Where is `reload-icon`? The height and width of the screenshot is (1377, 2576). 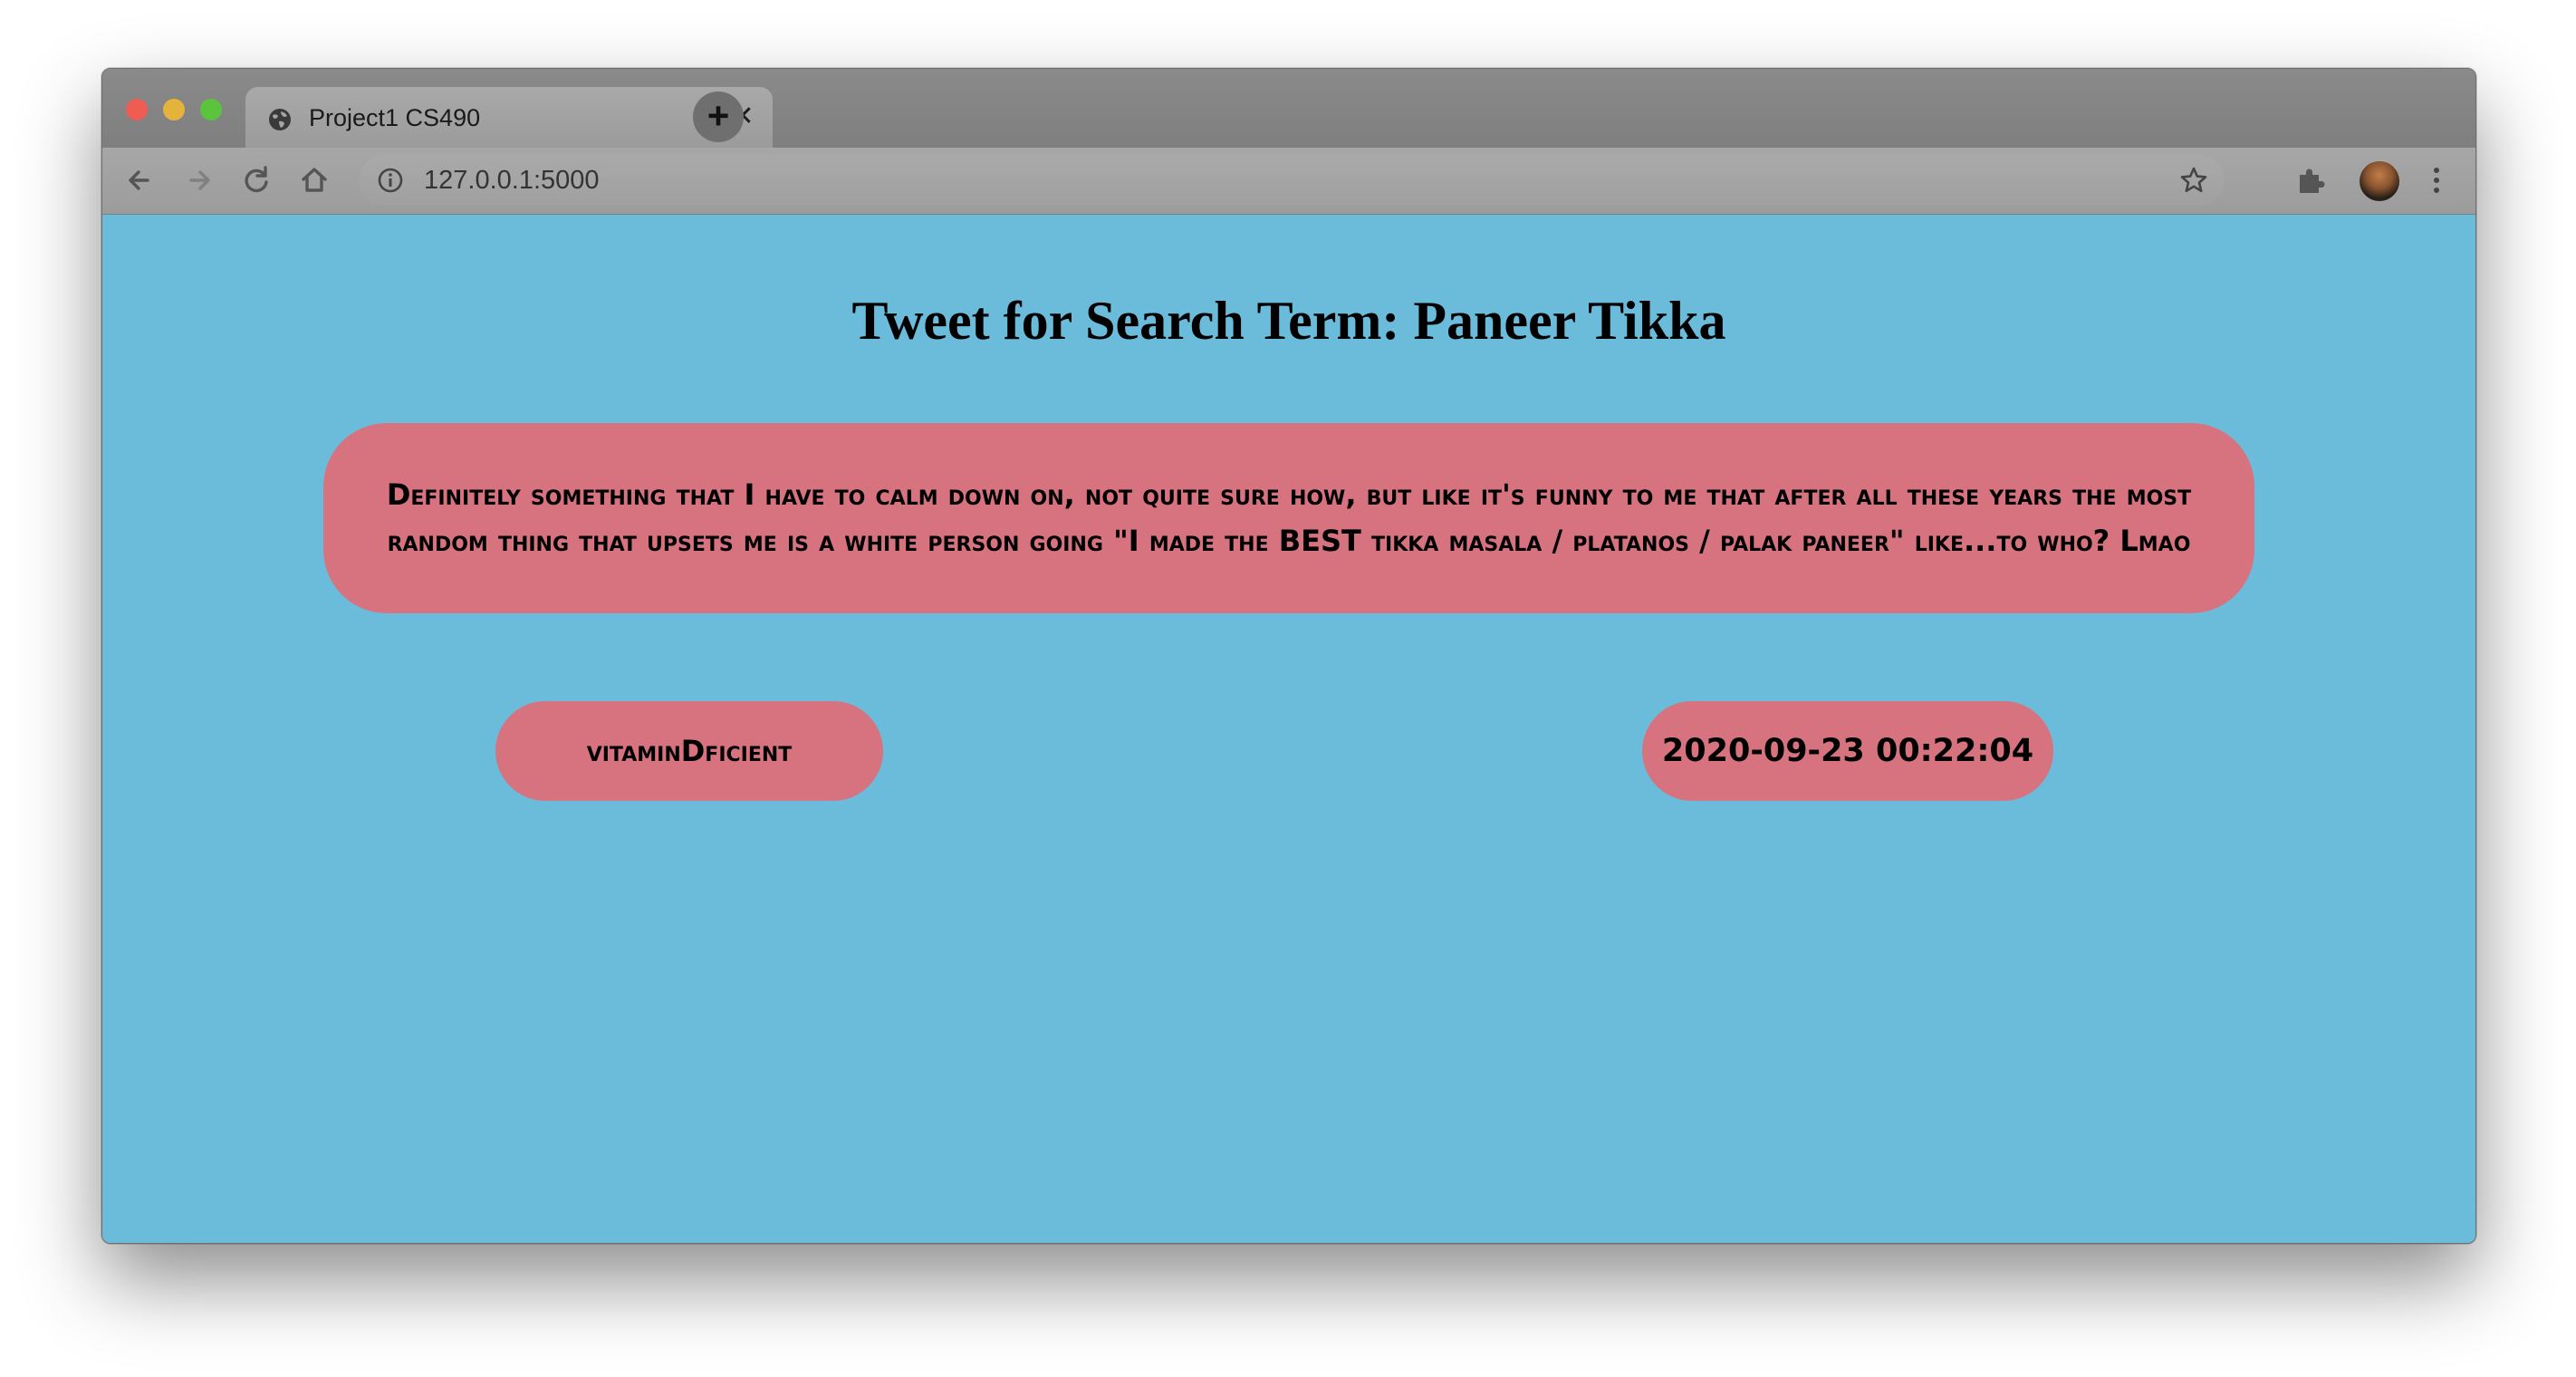
reload-icon is located at coordinates (256, 179).